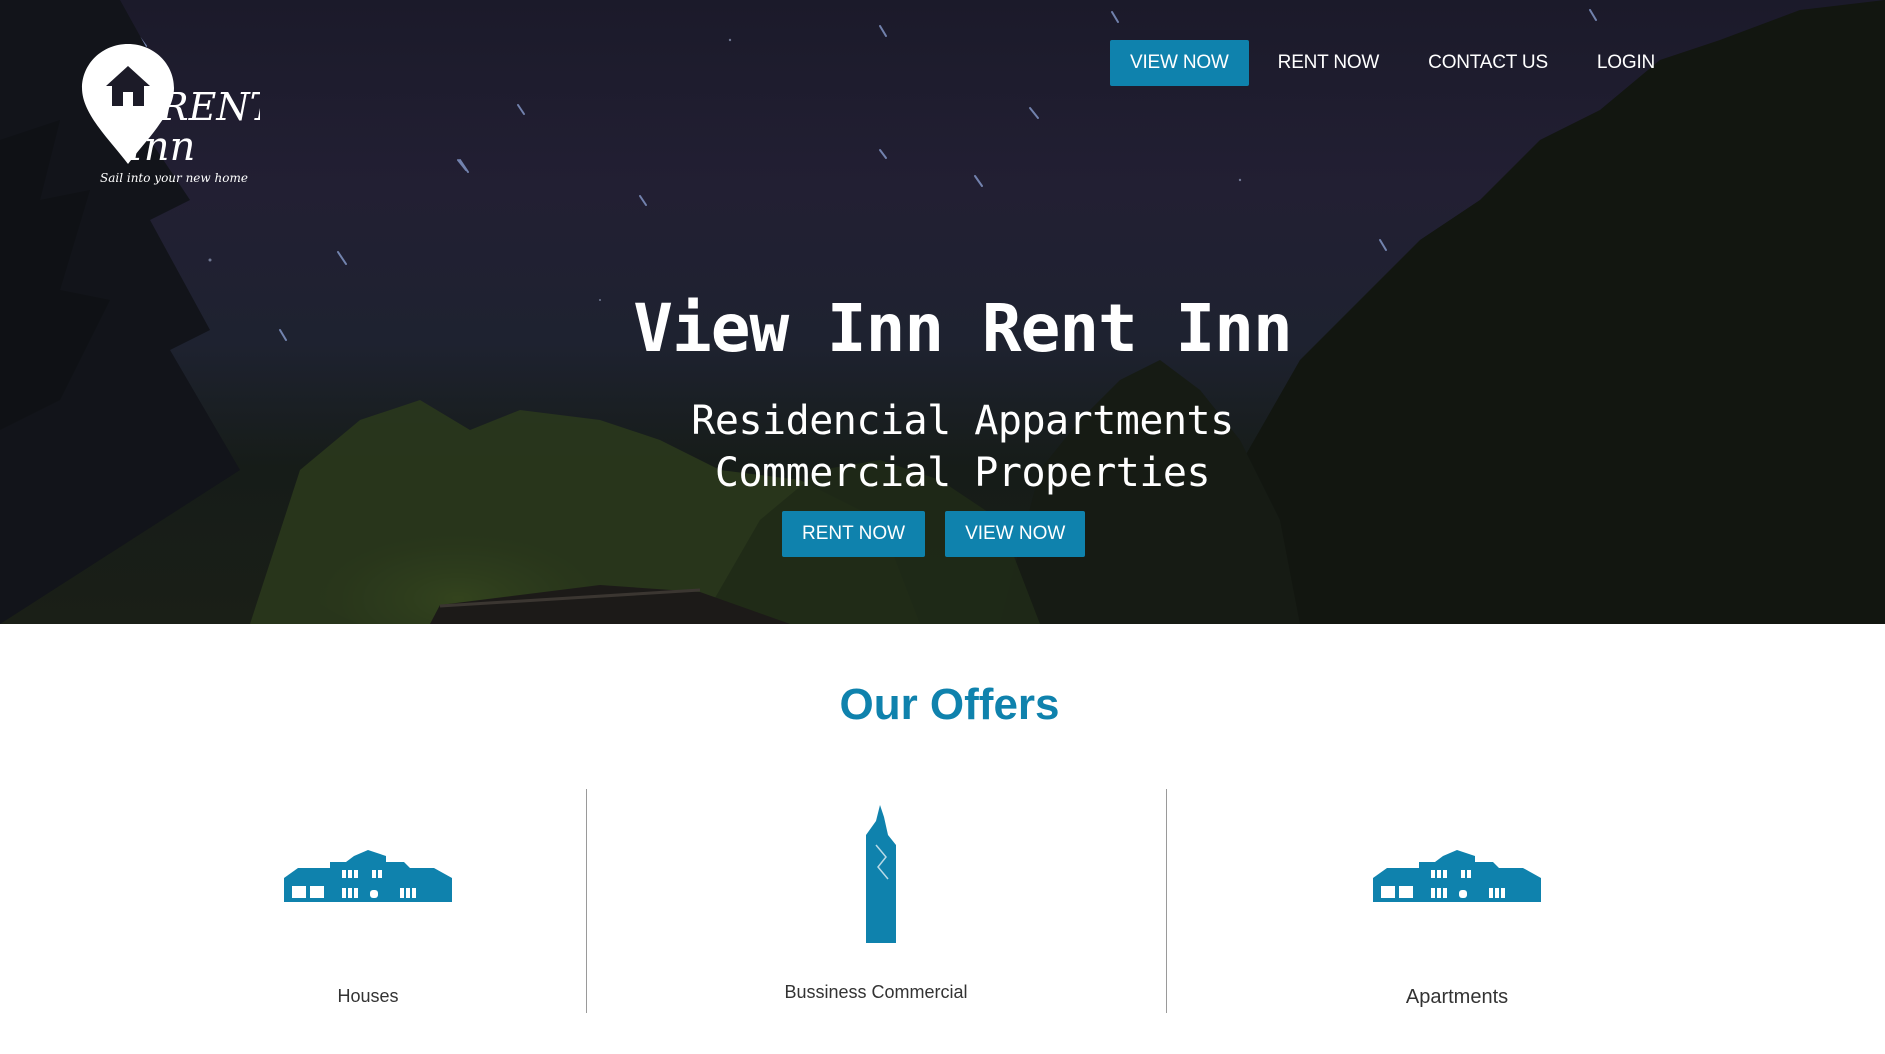 This screenshot has height=1054, width=1885. I want to click on logo-tagline: Sail into your new home, so click(174, 178).